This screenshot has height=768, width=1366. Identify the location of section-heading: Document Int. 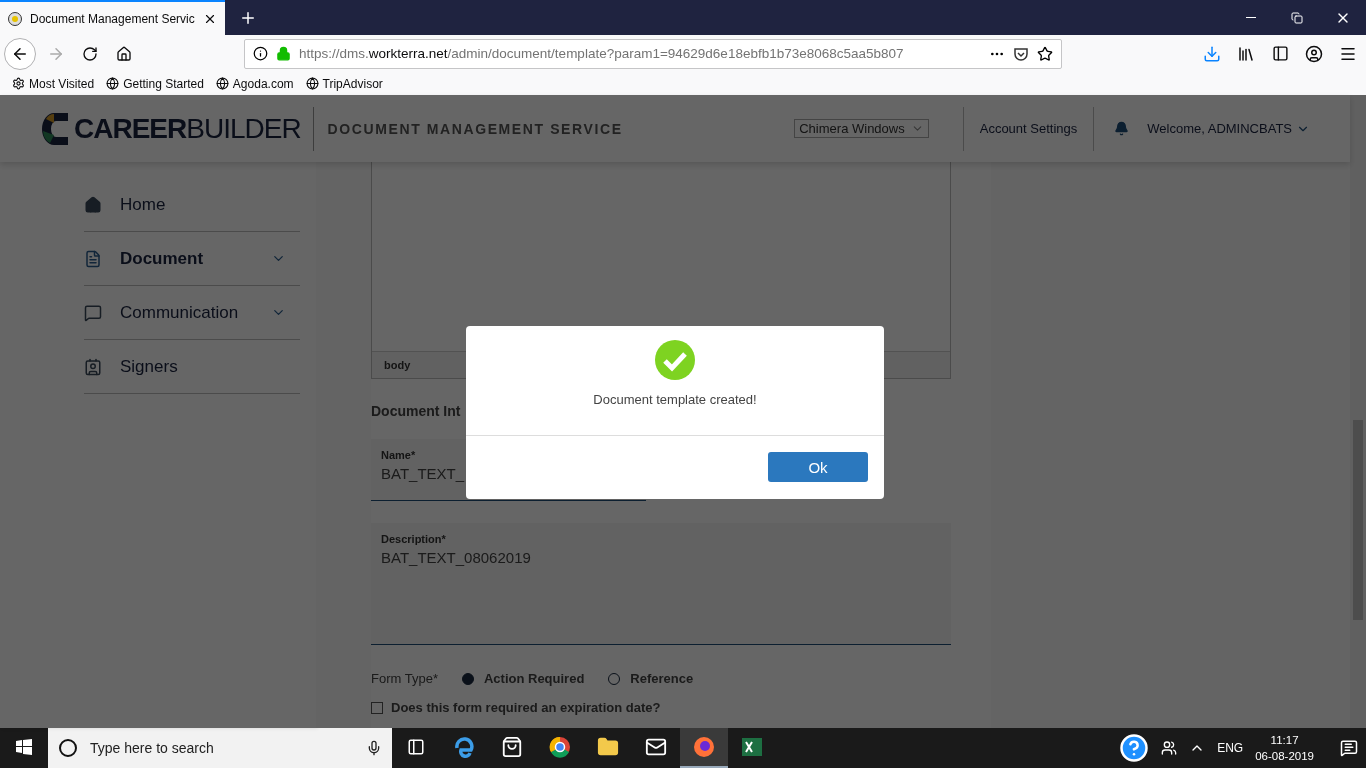
(416, 411).